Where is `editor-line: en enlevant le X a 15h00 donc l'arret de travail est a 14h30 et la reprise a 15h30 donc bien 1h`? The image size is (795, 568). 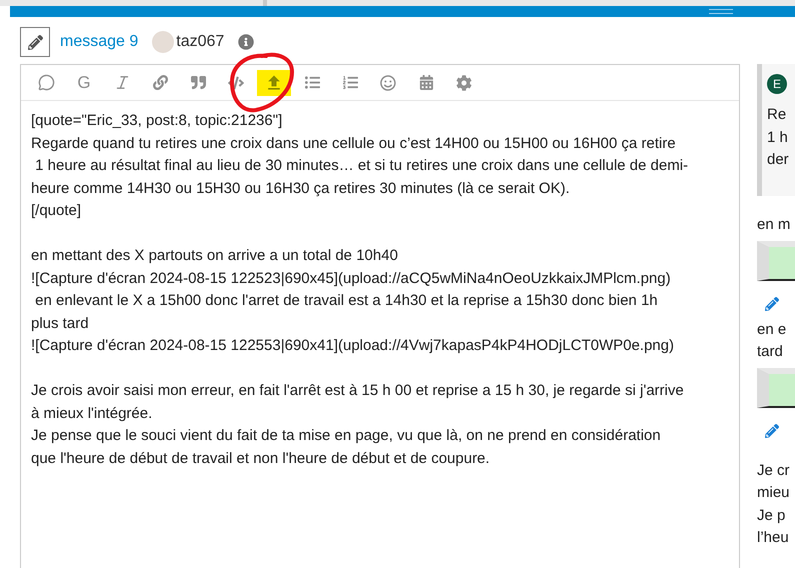
editor-line: en enlevant le X a 15h00 donc l'arret de travail est a 14h30 et la reprise a 15h30 donc bien 1h is located at coordinates (346, 301).